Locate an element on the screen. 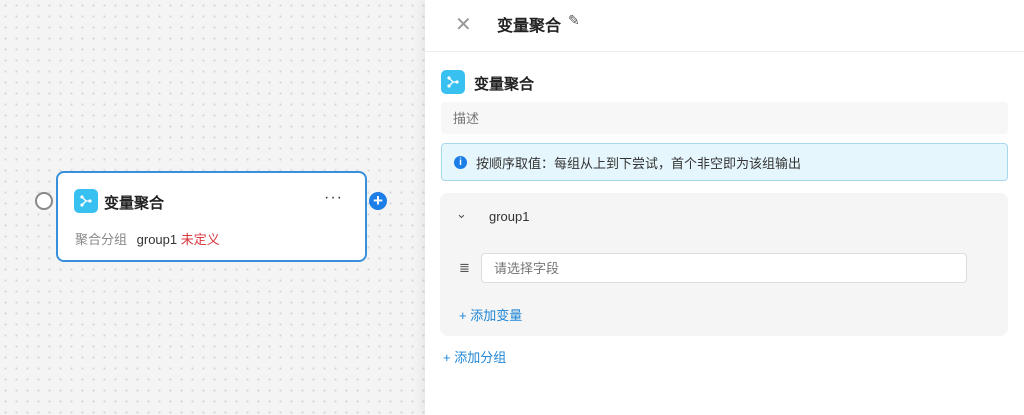 The height and width of the screenshot is (415, 1024). variable-aggregator-node: 变量聚合 ··· 聚合分组 group1 未定义 is located at coordinates (211, 216).